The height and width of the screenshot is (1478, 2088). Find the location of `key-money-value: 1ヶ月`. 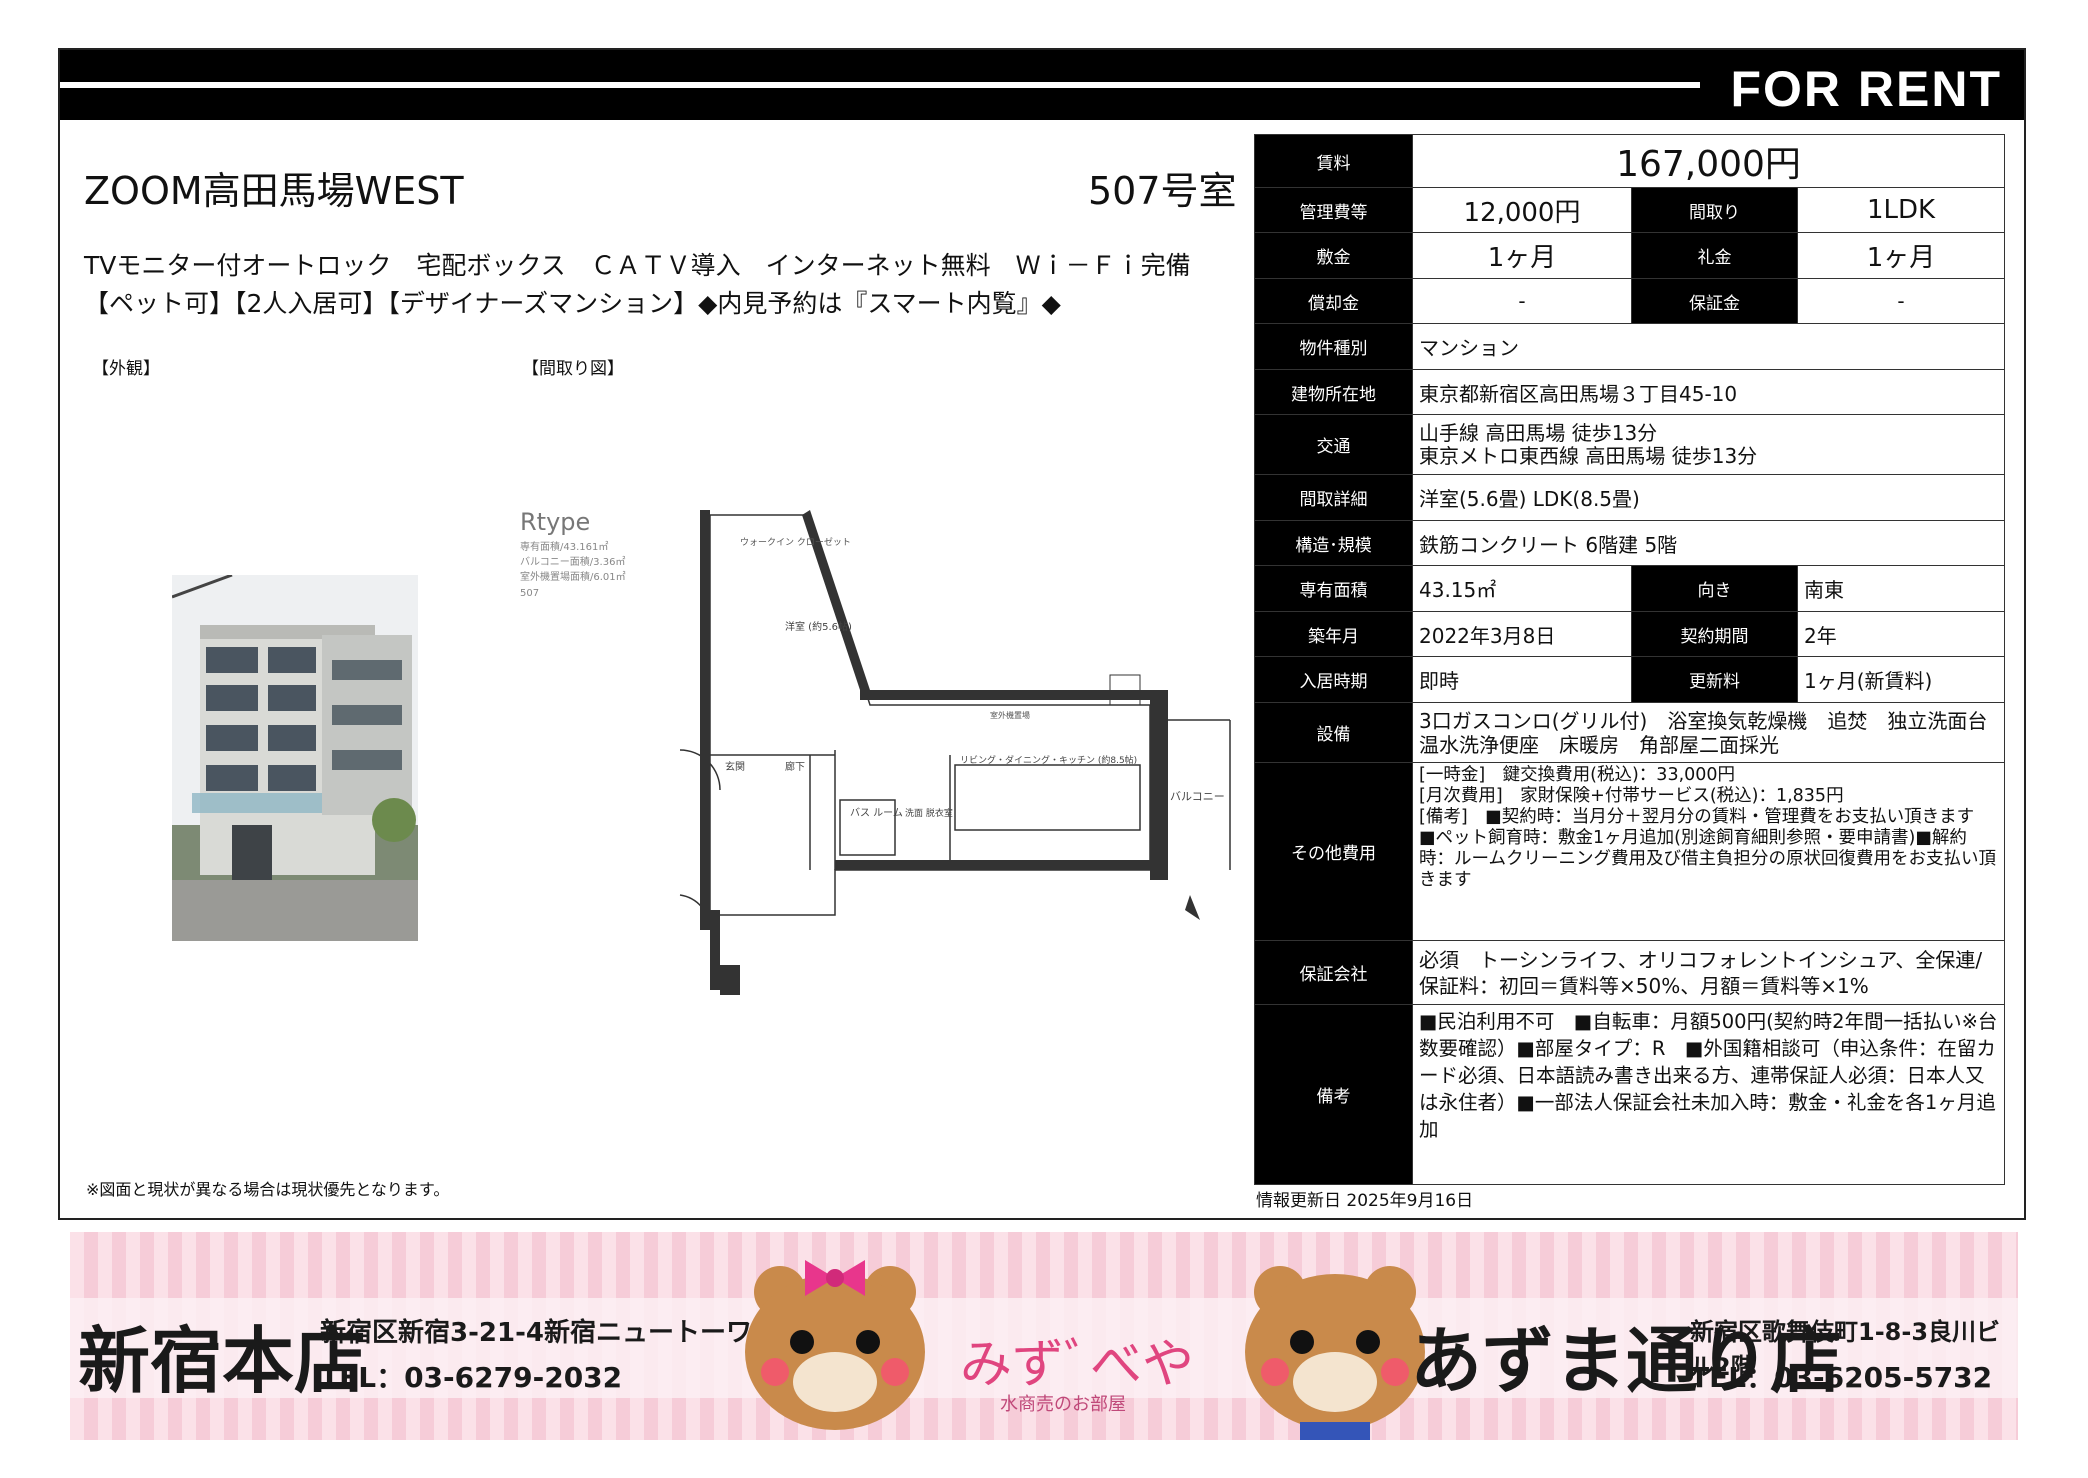

key-money-value: 1ヶ月 is located at coordinates (1901, 255).